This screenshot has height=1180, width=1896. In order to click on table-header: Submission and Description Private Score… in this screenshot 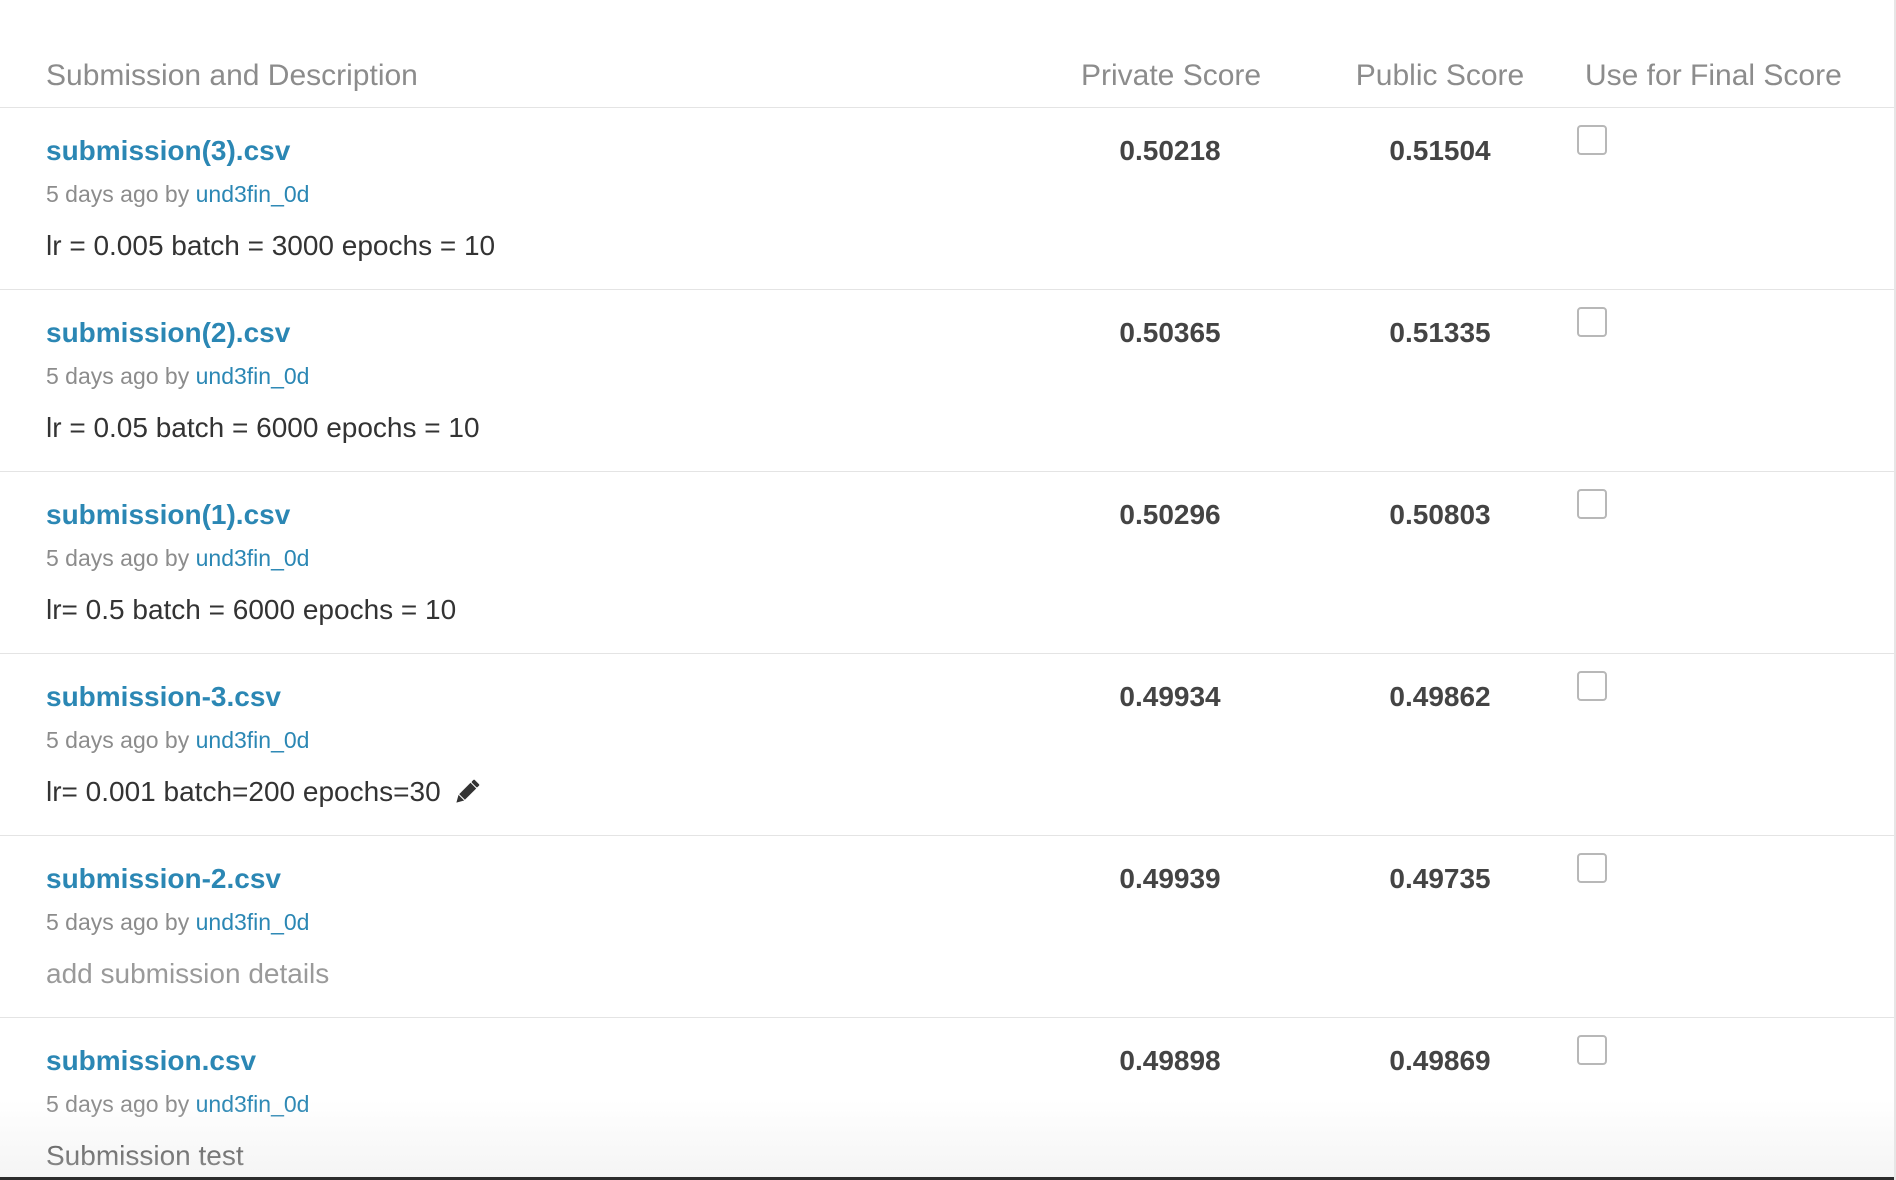, I will do `click(947, 54)`.